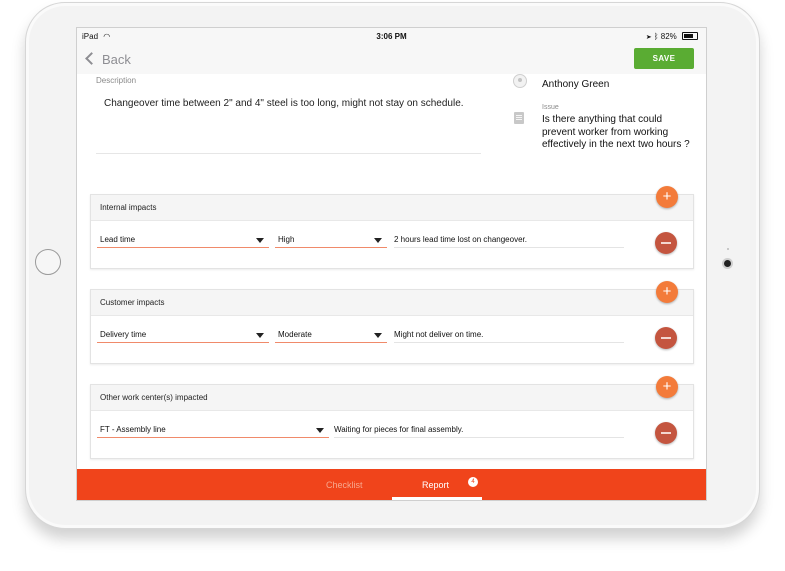  I want to click on description-underline, so click(288, 153).